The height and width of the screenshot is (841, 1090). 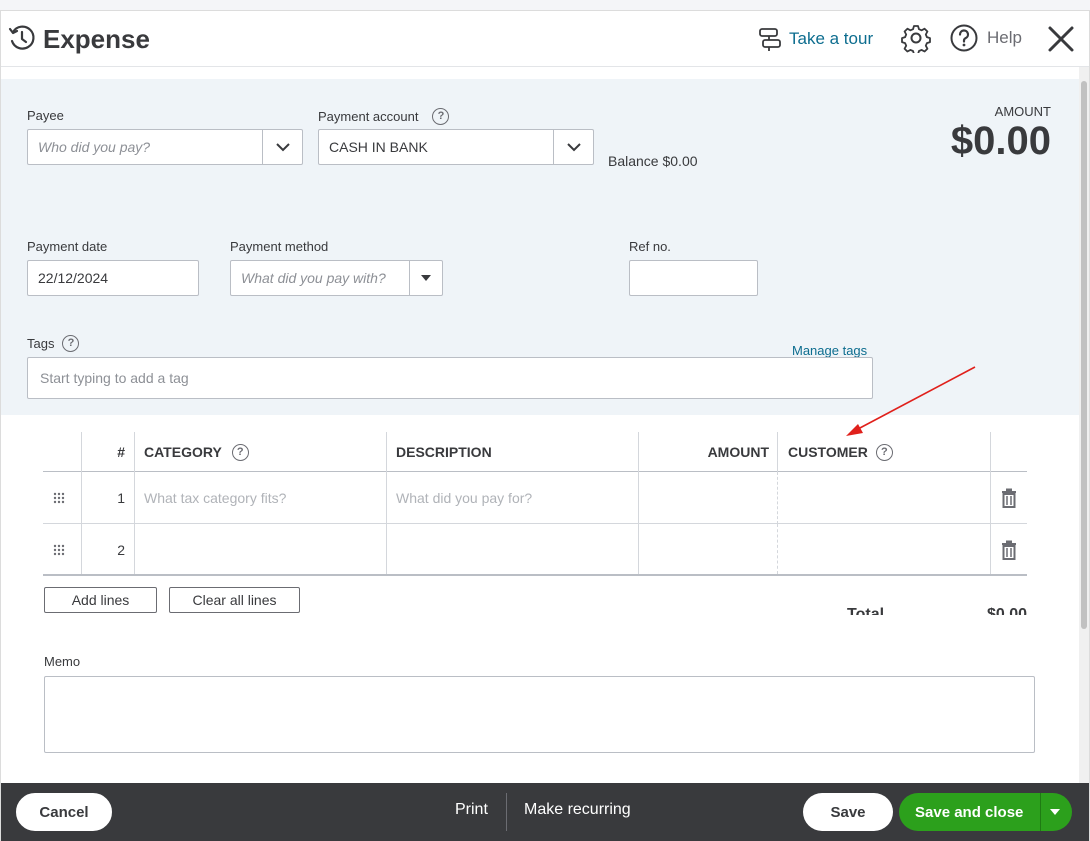 What do you see at coordinates (1004, 37) in the screenshot?
I see `help-label: Help` at bounding box center [1004, 37].